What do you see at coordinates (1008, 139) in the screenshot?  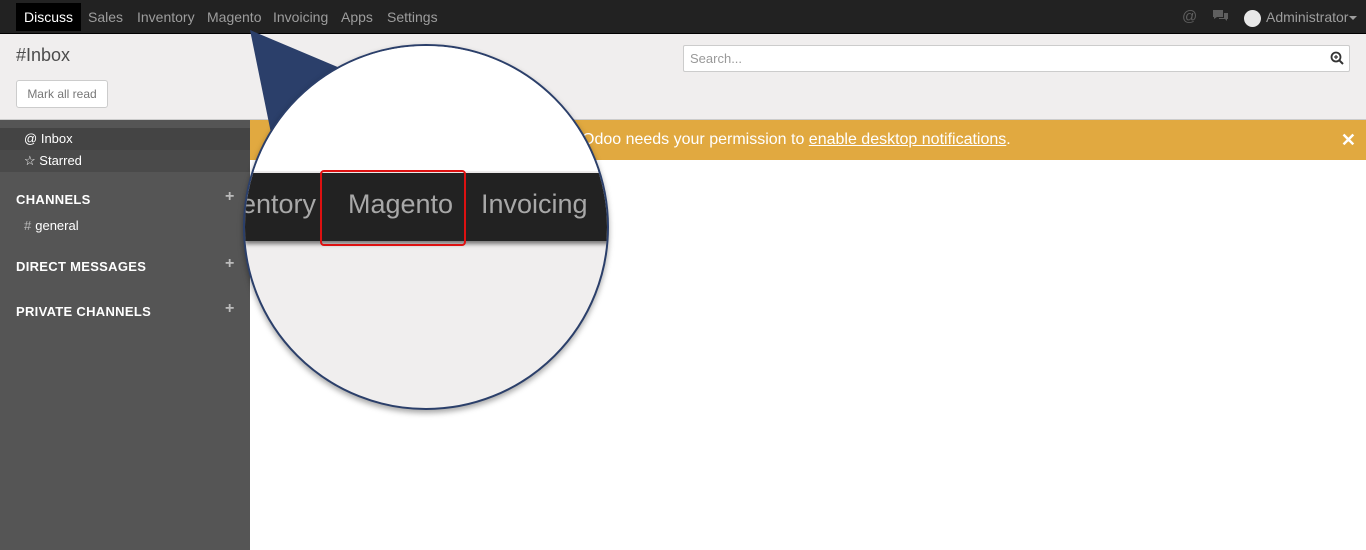 I see `notification-suffix: .` at bounding box center [1008, 139].